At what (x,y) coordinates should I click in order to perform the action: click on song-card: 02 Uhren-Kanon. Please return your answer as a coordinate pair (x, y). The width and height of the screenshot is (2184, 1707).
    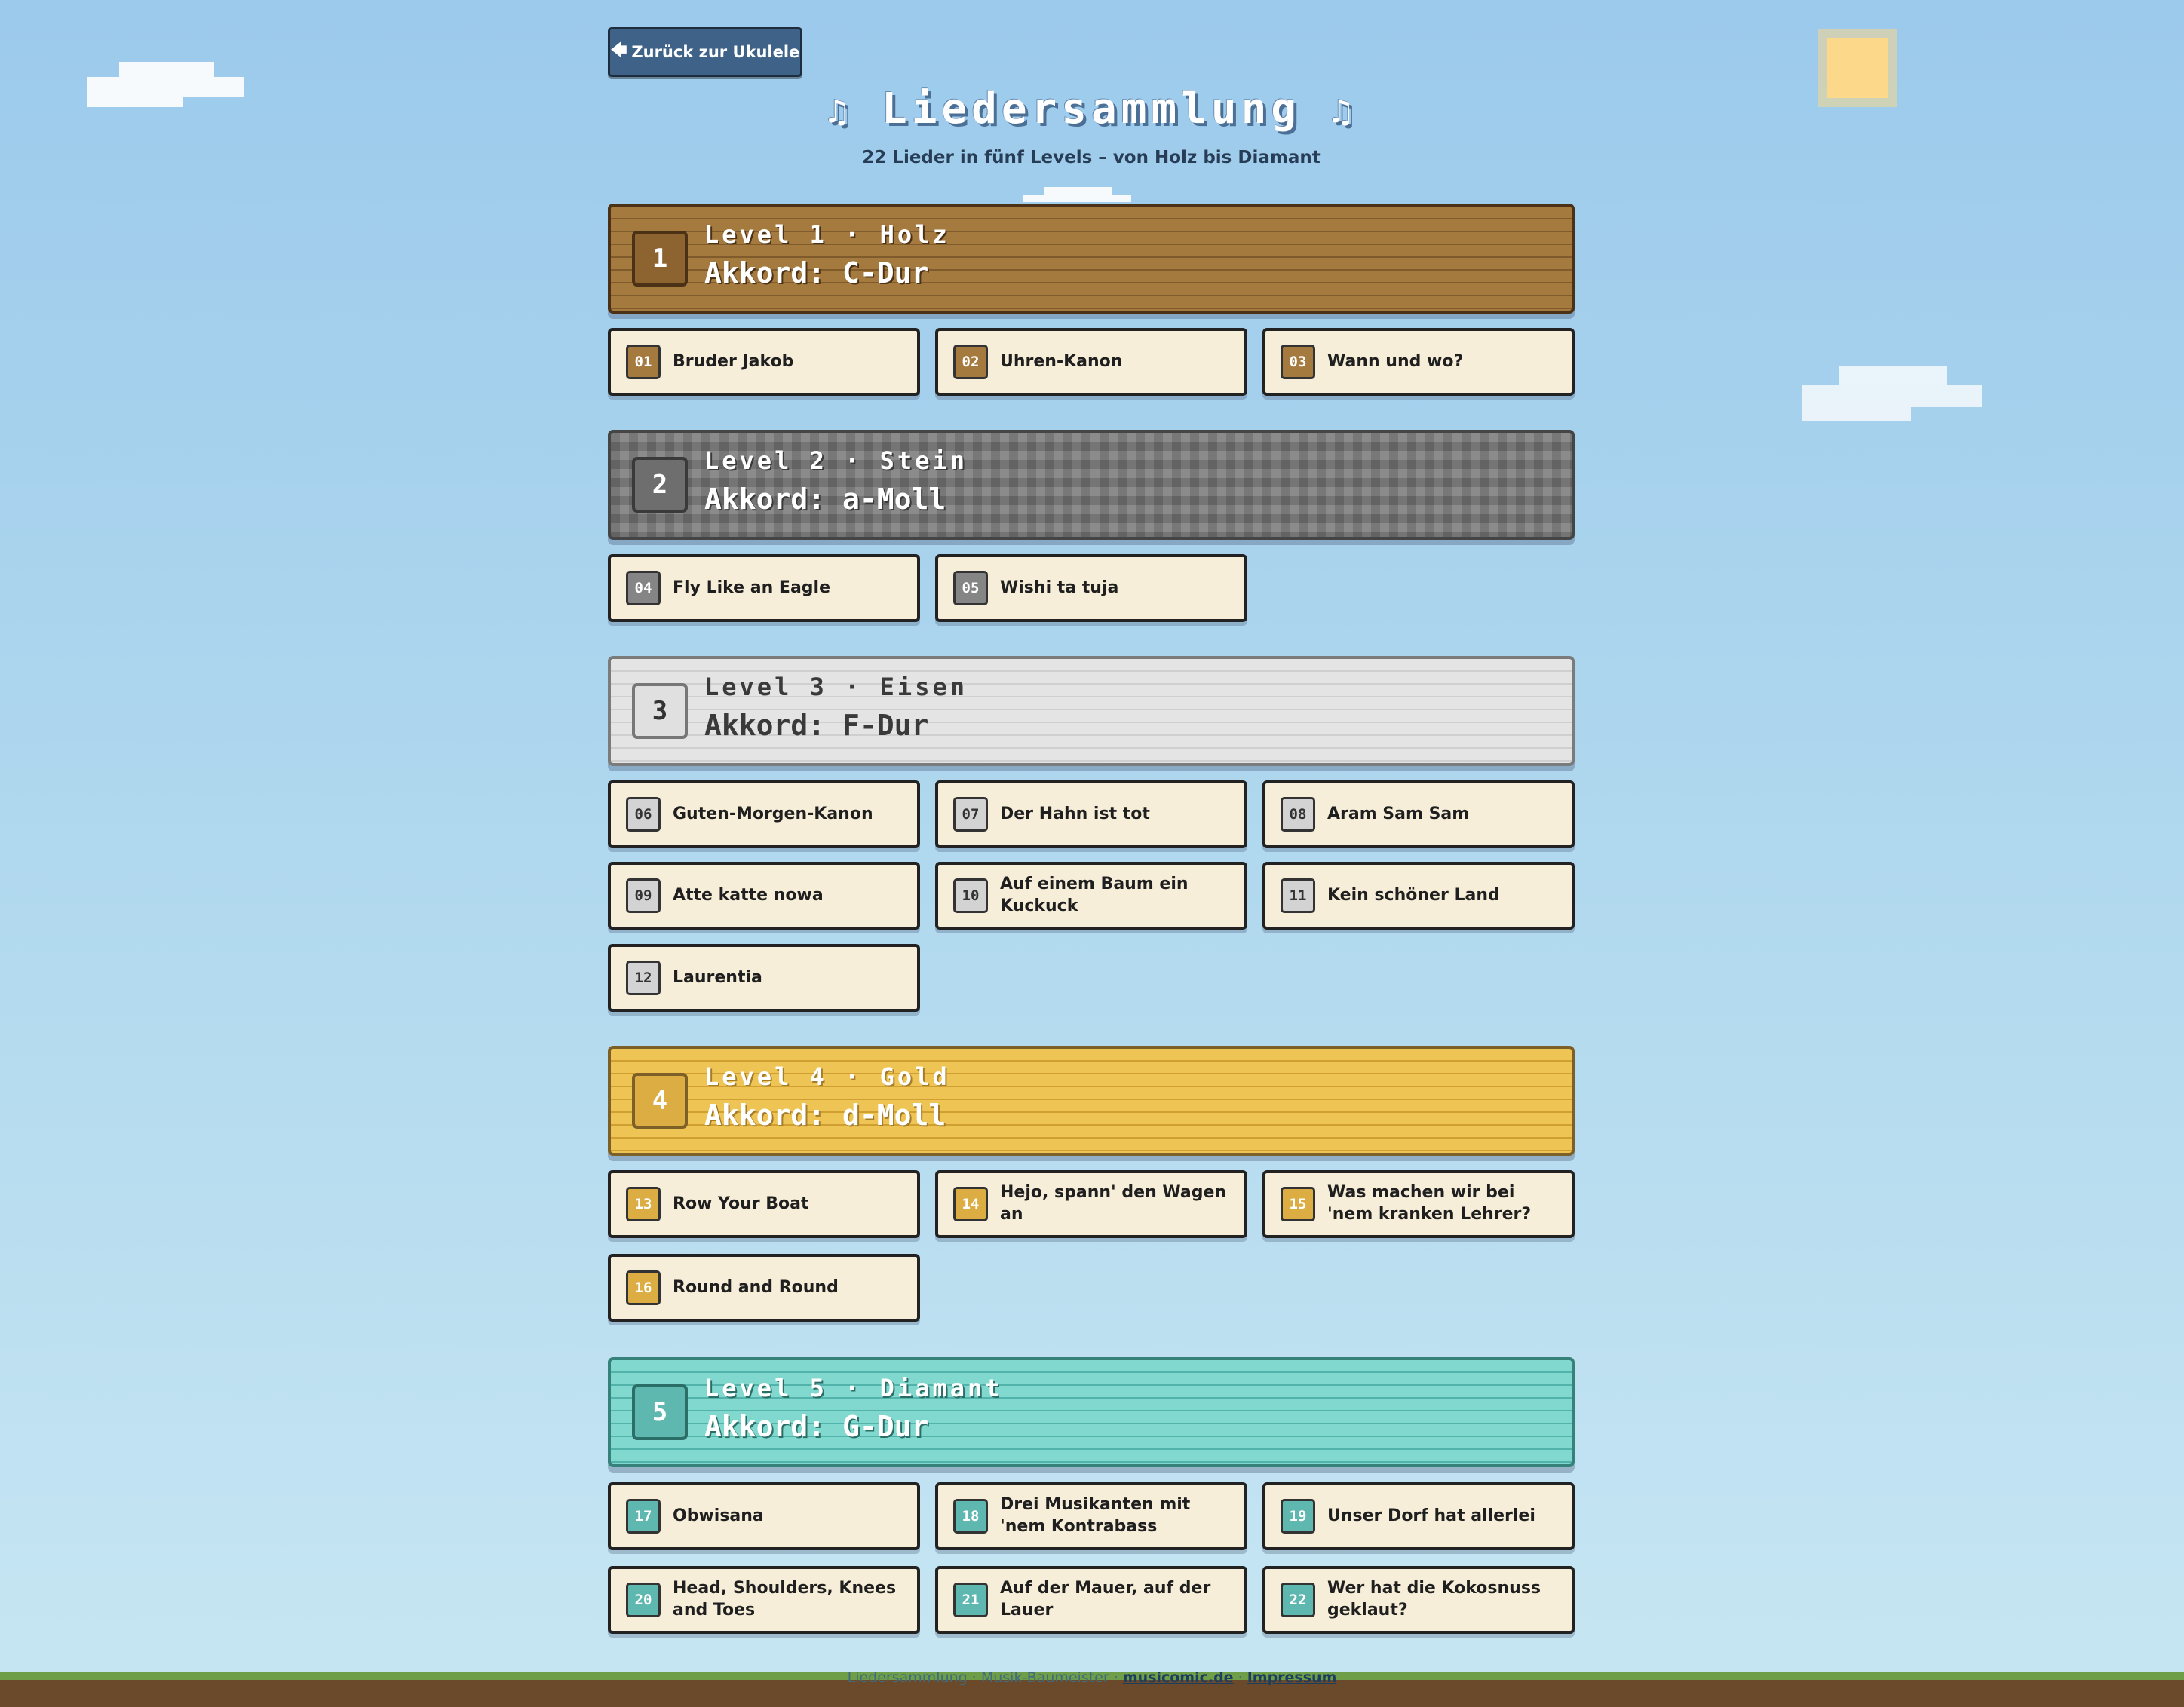
    Looking at the image, I should click on (1091, 362).